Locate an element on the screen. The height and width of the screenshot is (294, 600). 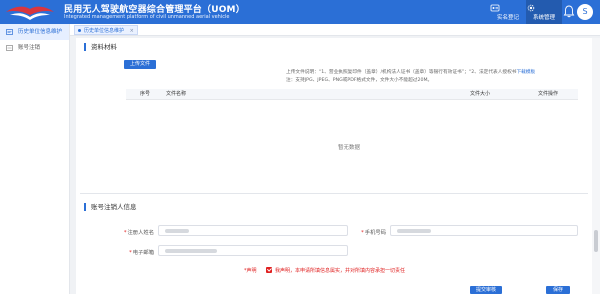
tab-active-dot is located at coordinates (79, 30).